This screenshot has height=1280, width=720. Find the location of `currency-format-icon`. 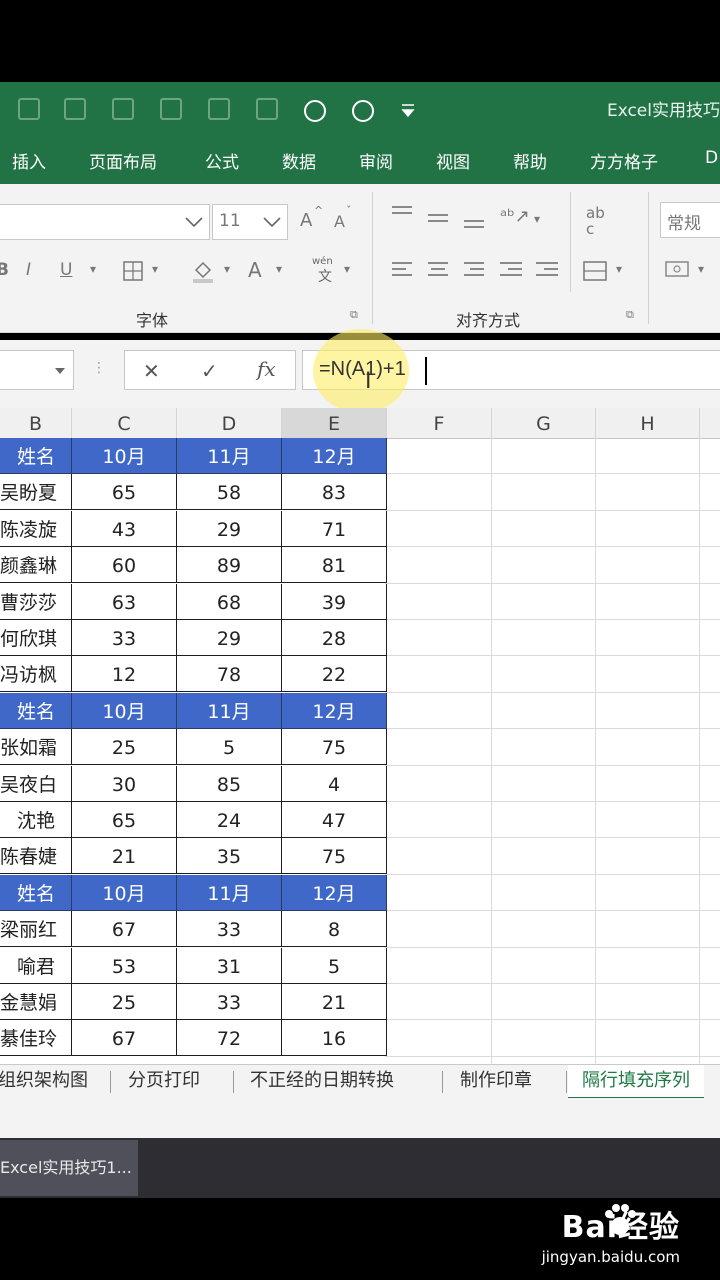

currency-format-icon is located at coordinates (679, 270).